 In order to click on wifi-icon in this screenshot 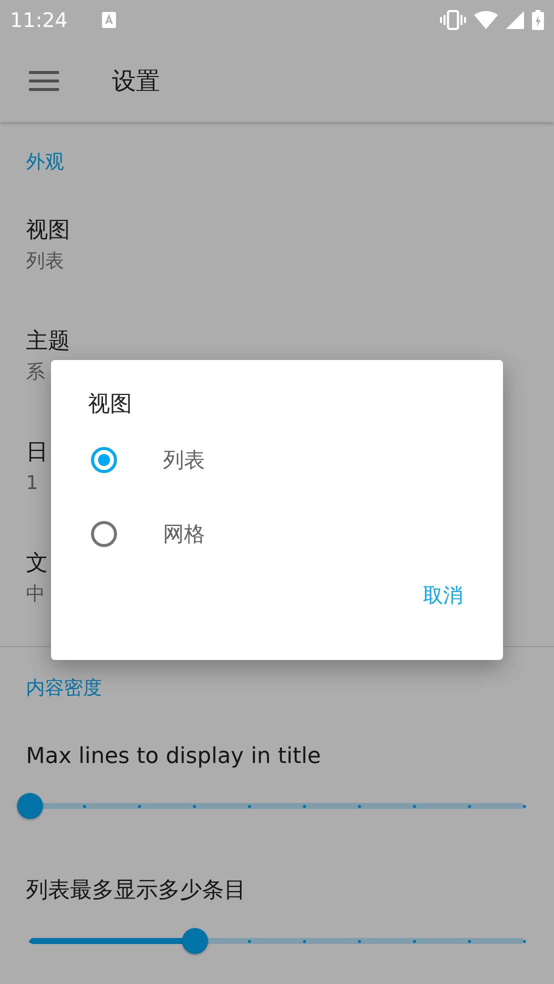, I will do `click(486, 20)`.